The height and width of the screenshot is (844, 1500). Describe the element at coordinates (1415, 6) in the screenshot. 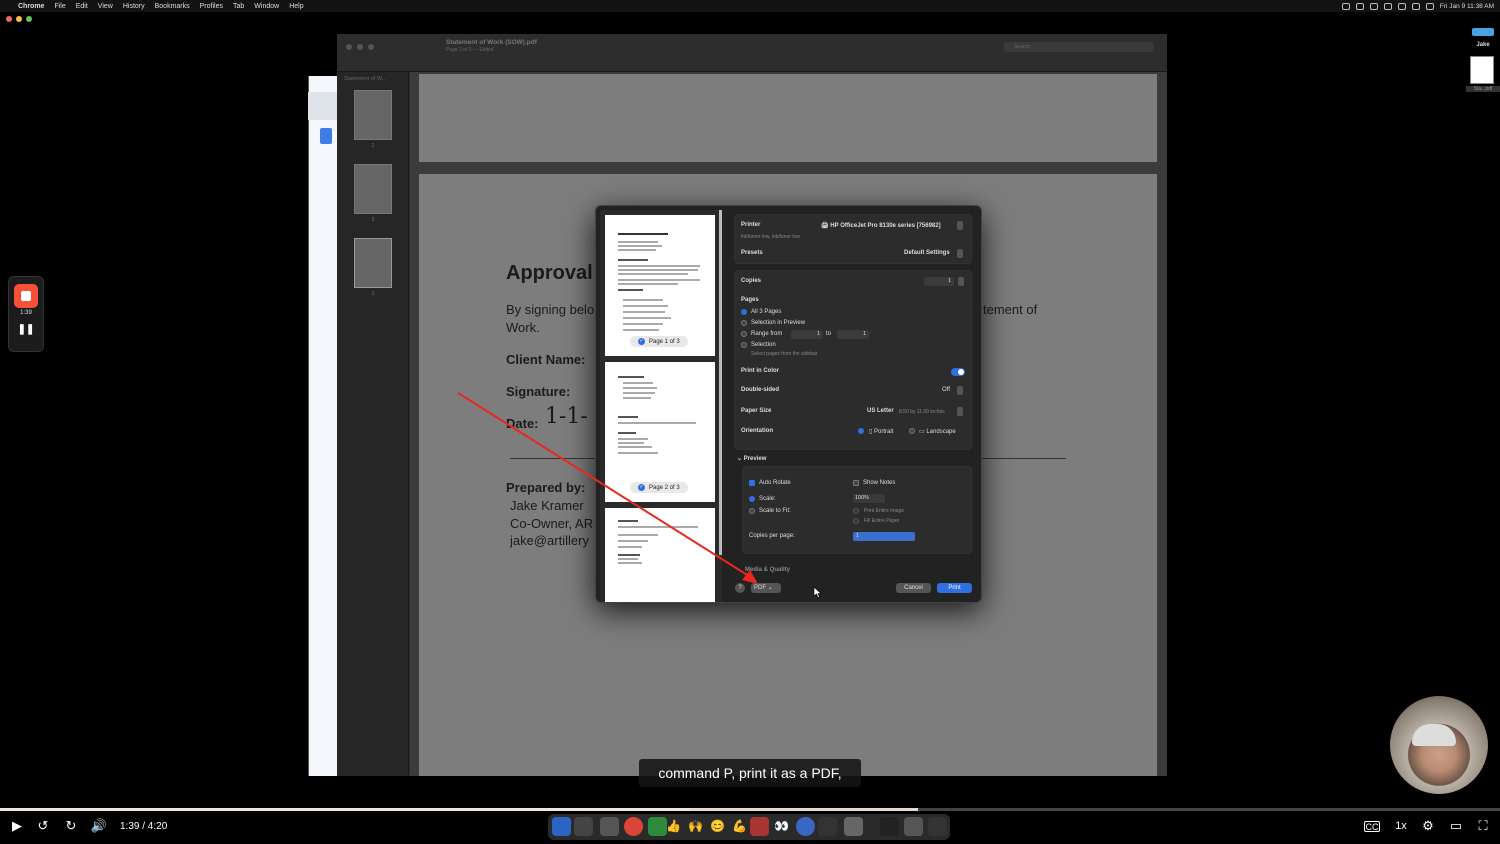

I see `wifi-icon` at that location.